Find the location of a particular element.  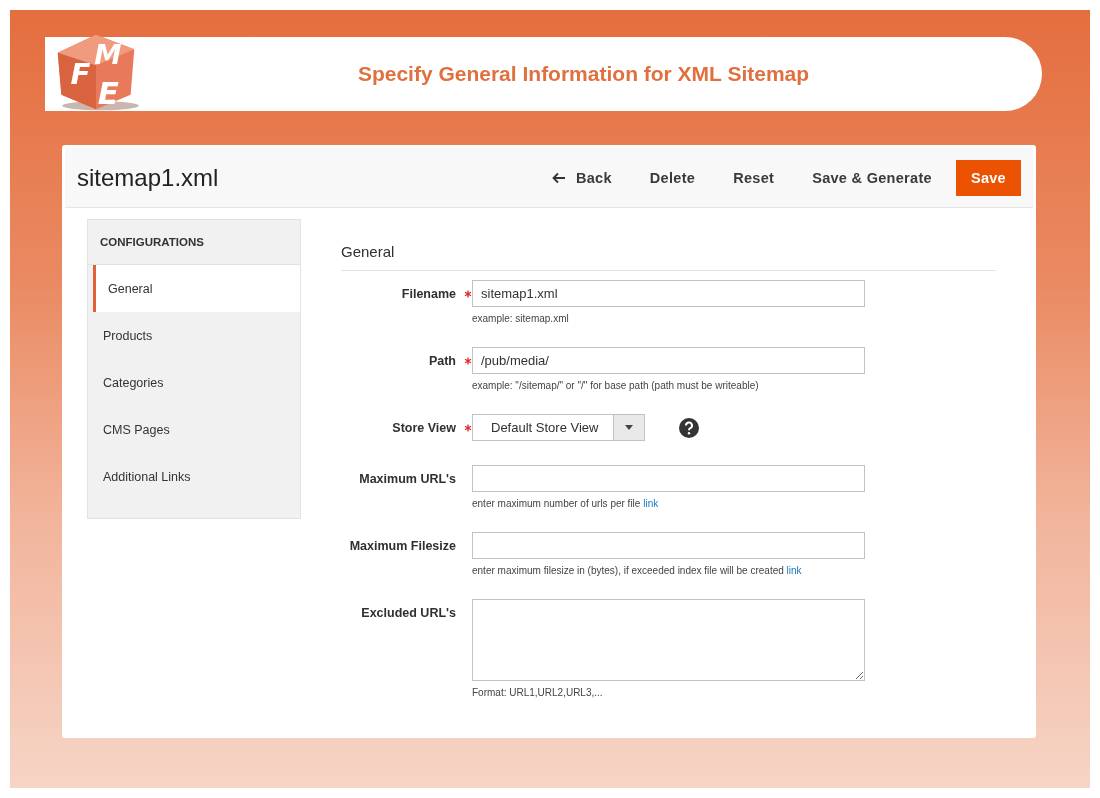

field-note: example: sitemap.xml is located at coordinates (521, 319).